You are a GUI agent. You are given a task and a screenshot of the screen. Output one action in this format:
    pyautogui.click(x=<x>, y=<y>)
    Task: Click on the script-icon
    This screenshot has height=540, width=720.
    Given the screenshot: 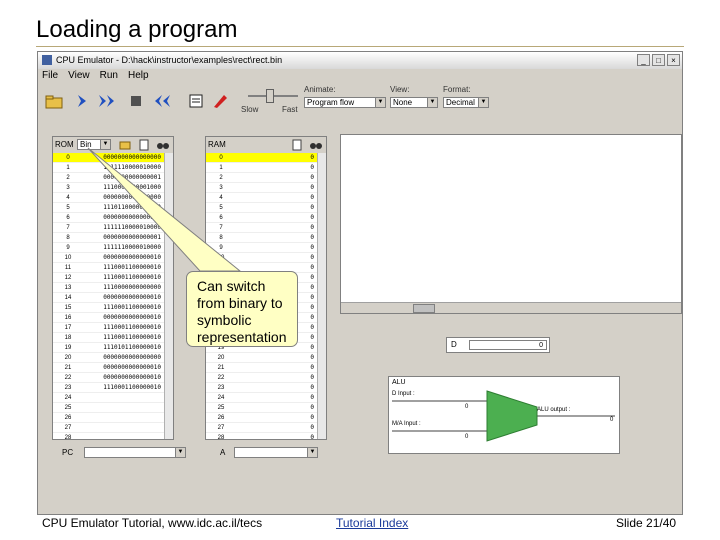 What is the action you would take?
    pyautogui.click(x=196, y=101)
    